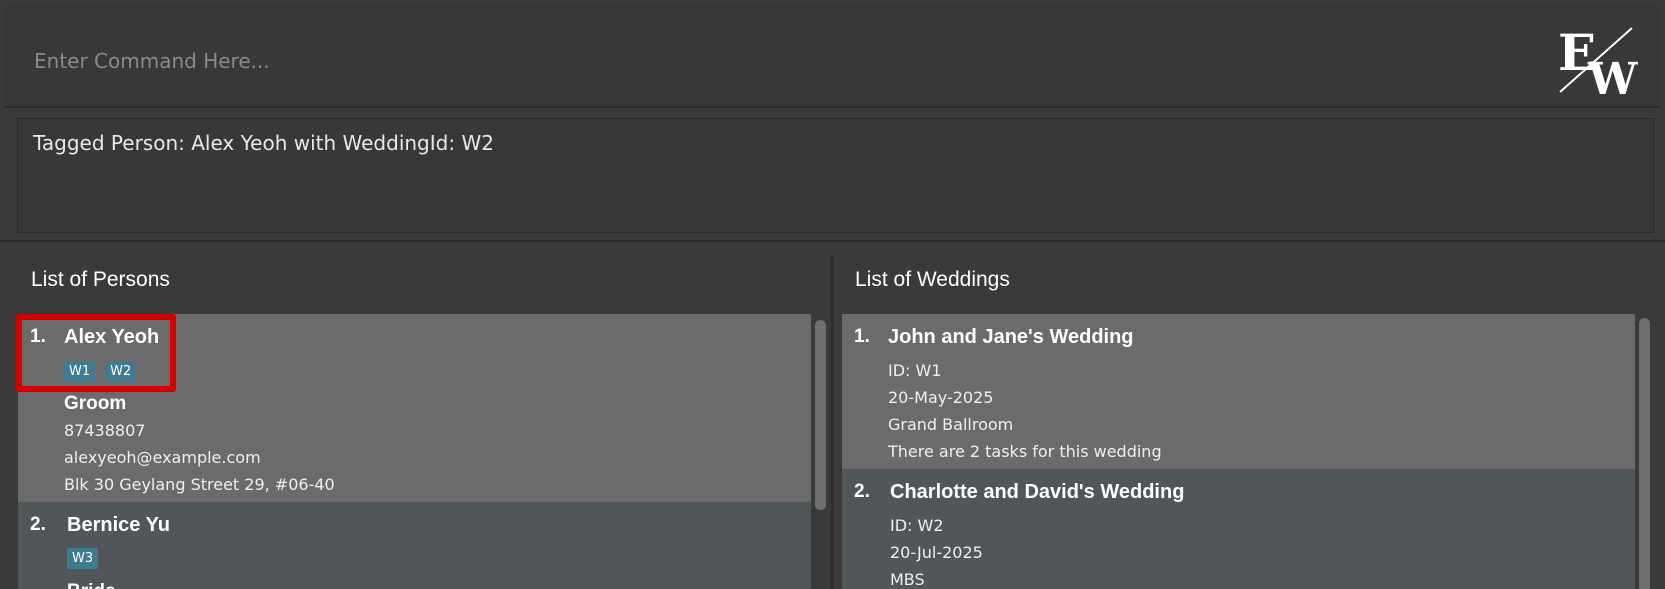 This screenshot has height=589, width=1665. Describe the element at coordinates (1037, 492) in the screenshot. I see `wedding-name: Charlotte and David's Wedding` at that location.